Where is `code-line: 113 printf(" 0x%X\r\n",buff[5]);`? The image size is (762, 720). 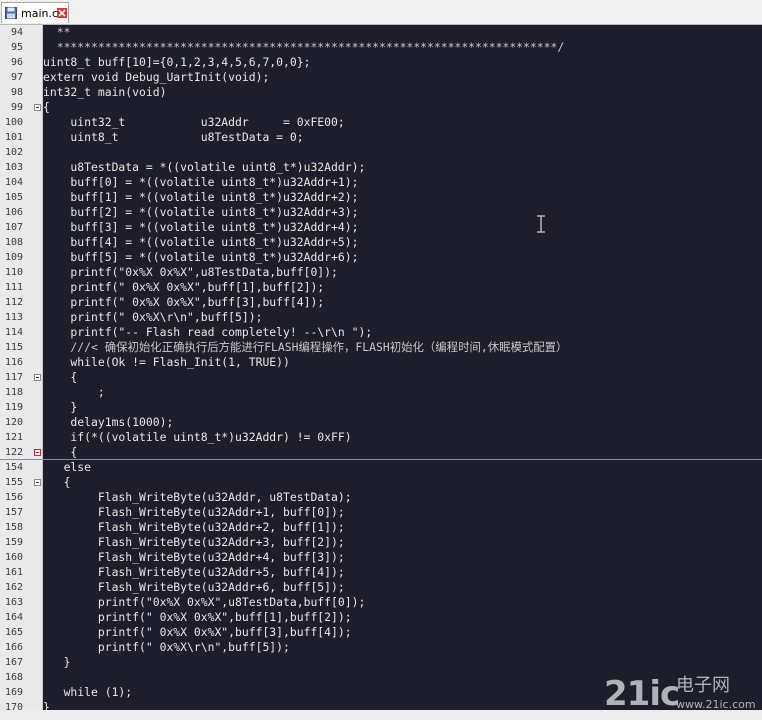 code-line: 113 printf(" 0x%X\r\n",buff[5]); is located at coordinates (381, 317).